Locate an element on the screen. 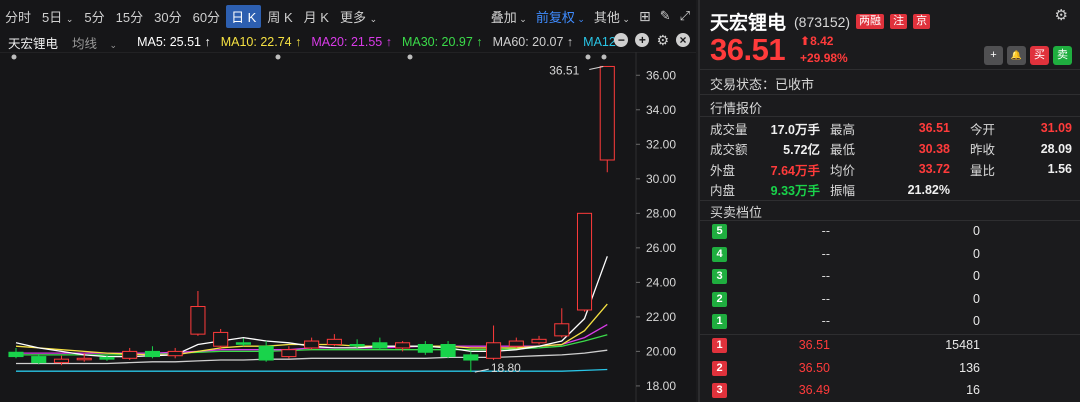  y-tick-label: 26.00 is located at coordinates (661, 248).